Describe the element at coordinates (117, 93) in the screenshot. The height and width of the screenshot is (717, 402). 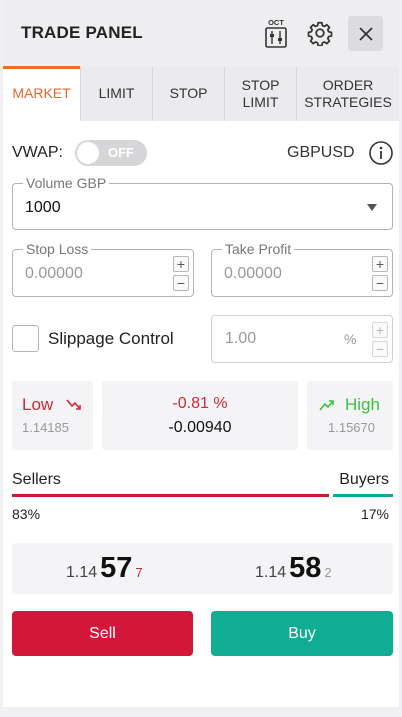
I see `tab-limit: LIMIT` at that location.